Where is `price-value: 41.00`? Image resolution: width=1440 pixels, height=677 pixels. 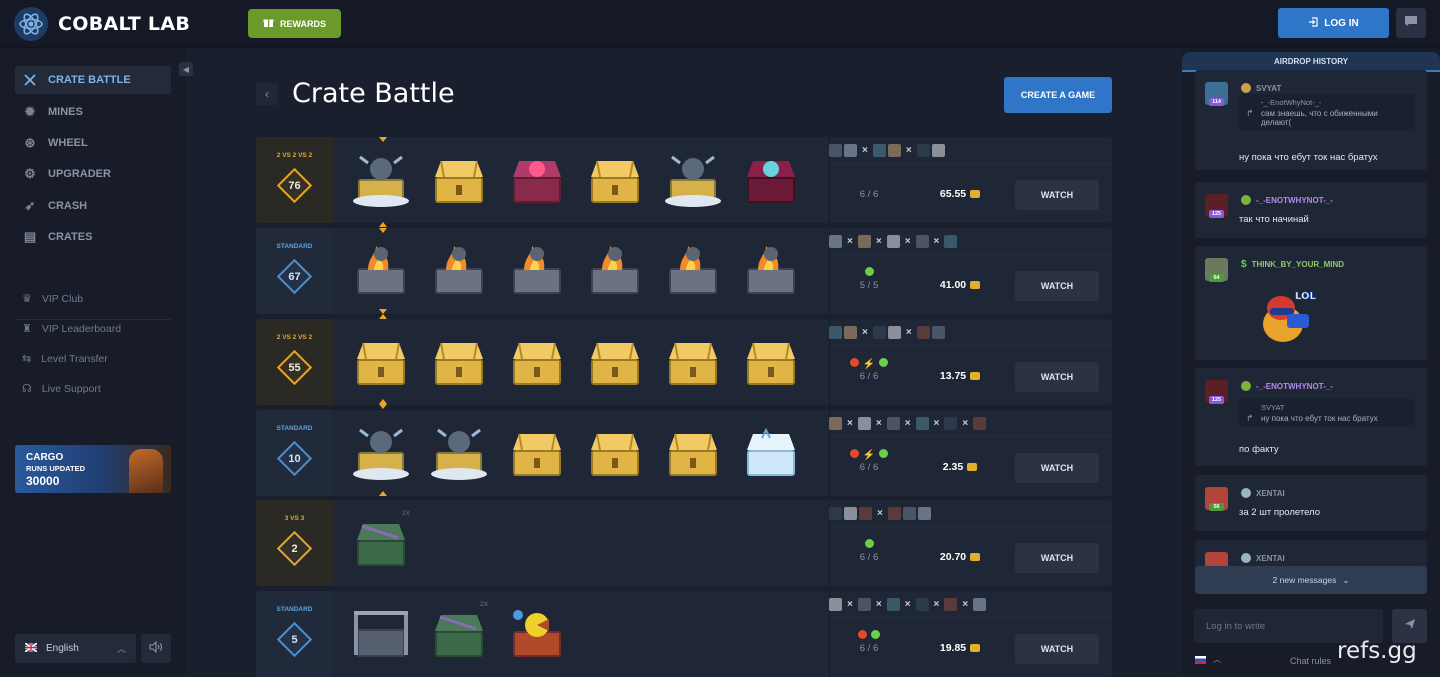
price-value: 41.00 is located at coordinates (953, 285).